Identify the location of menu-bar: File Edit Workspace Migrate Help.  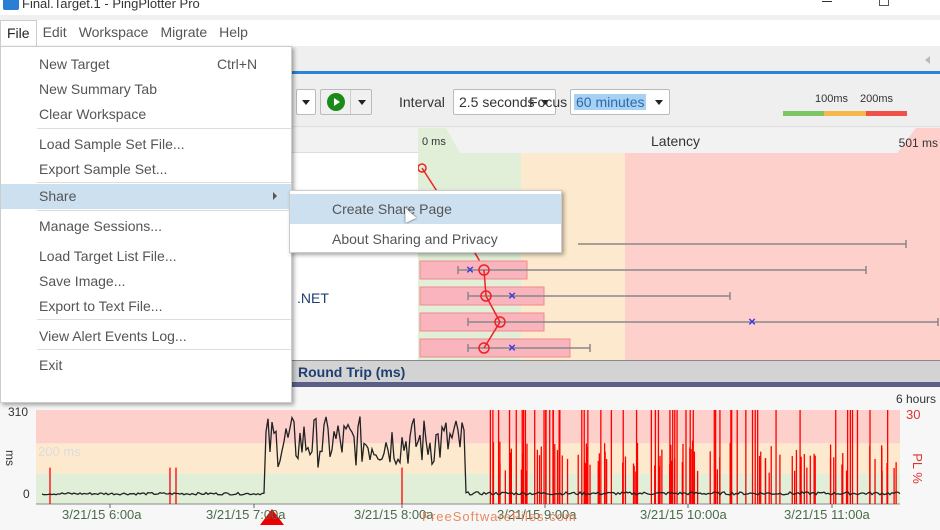
(470, 33).